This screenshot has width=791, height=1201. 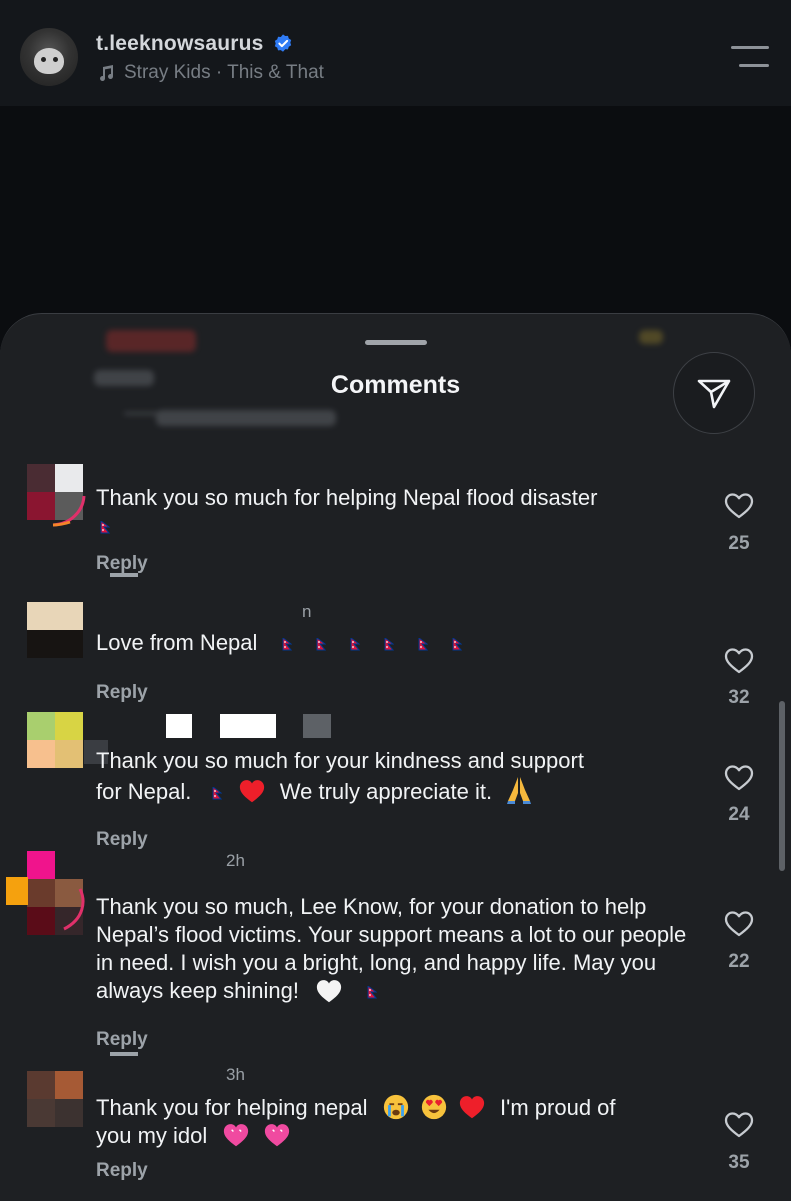 What do you see at coordinates (396, 342) in the screenshot?
I see `sheet-grab-handle` at bounding box center [396, 342].